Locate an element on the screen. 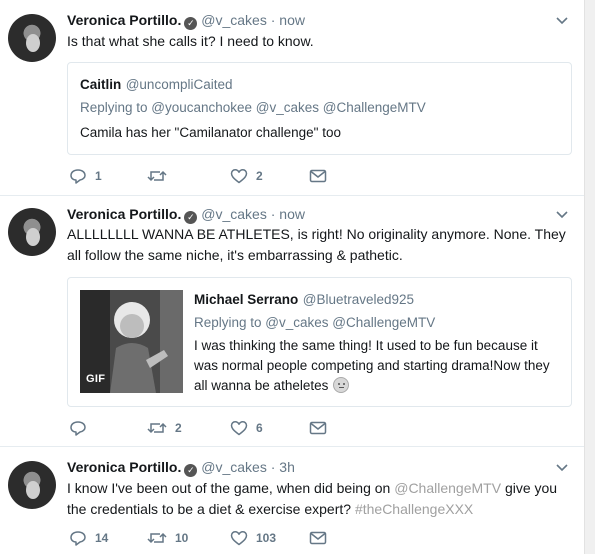 The height and width of the screenshot is (554, 595). retweet-button: 10 is located at coordinates (167, 538).